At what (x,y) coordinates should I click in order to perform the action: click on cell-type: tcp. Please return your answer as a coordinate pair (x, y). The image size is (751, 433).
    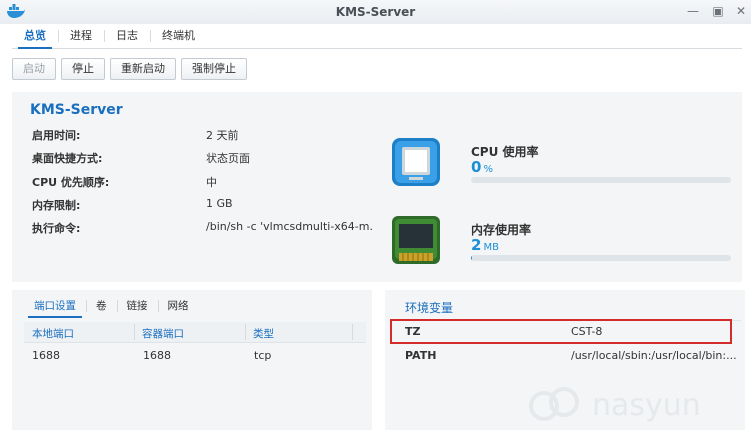
    Looking at the image, I should click on (263, 355).